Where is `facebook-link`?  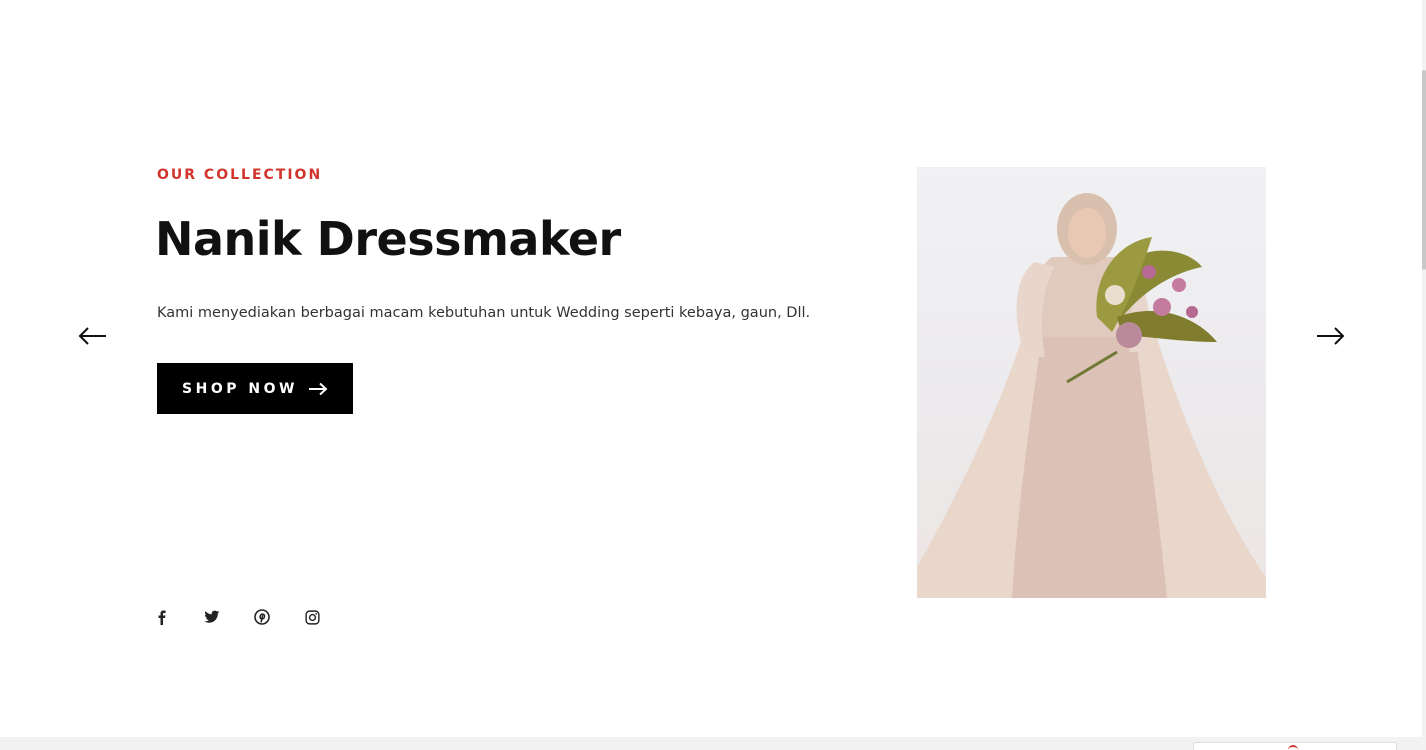 facebook-link is located at coordinates (162, 617).